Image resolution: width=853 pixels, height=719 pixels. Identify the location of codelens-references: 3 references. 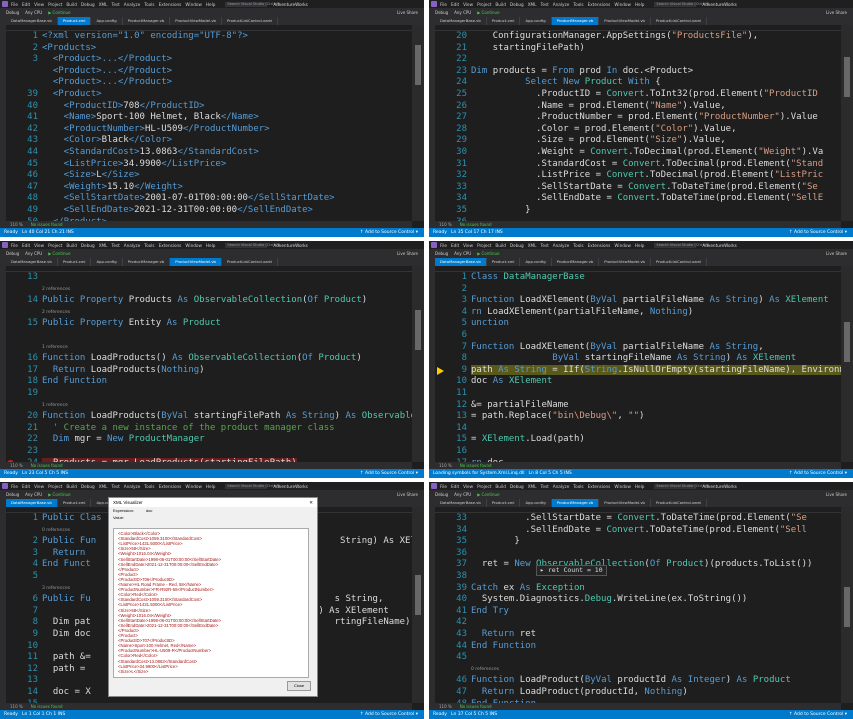
(56, 588).